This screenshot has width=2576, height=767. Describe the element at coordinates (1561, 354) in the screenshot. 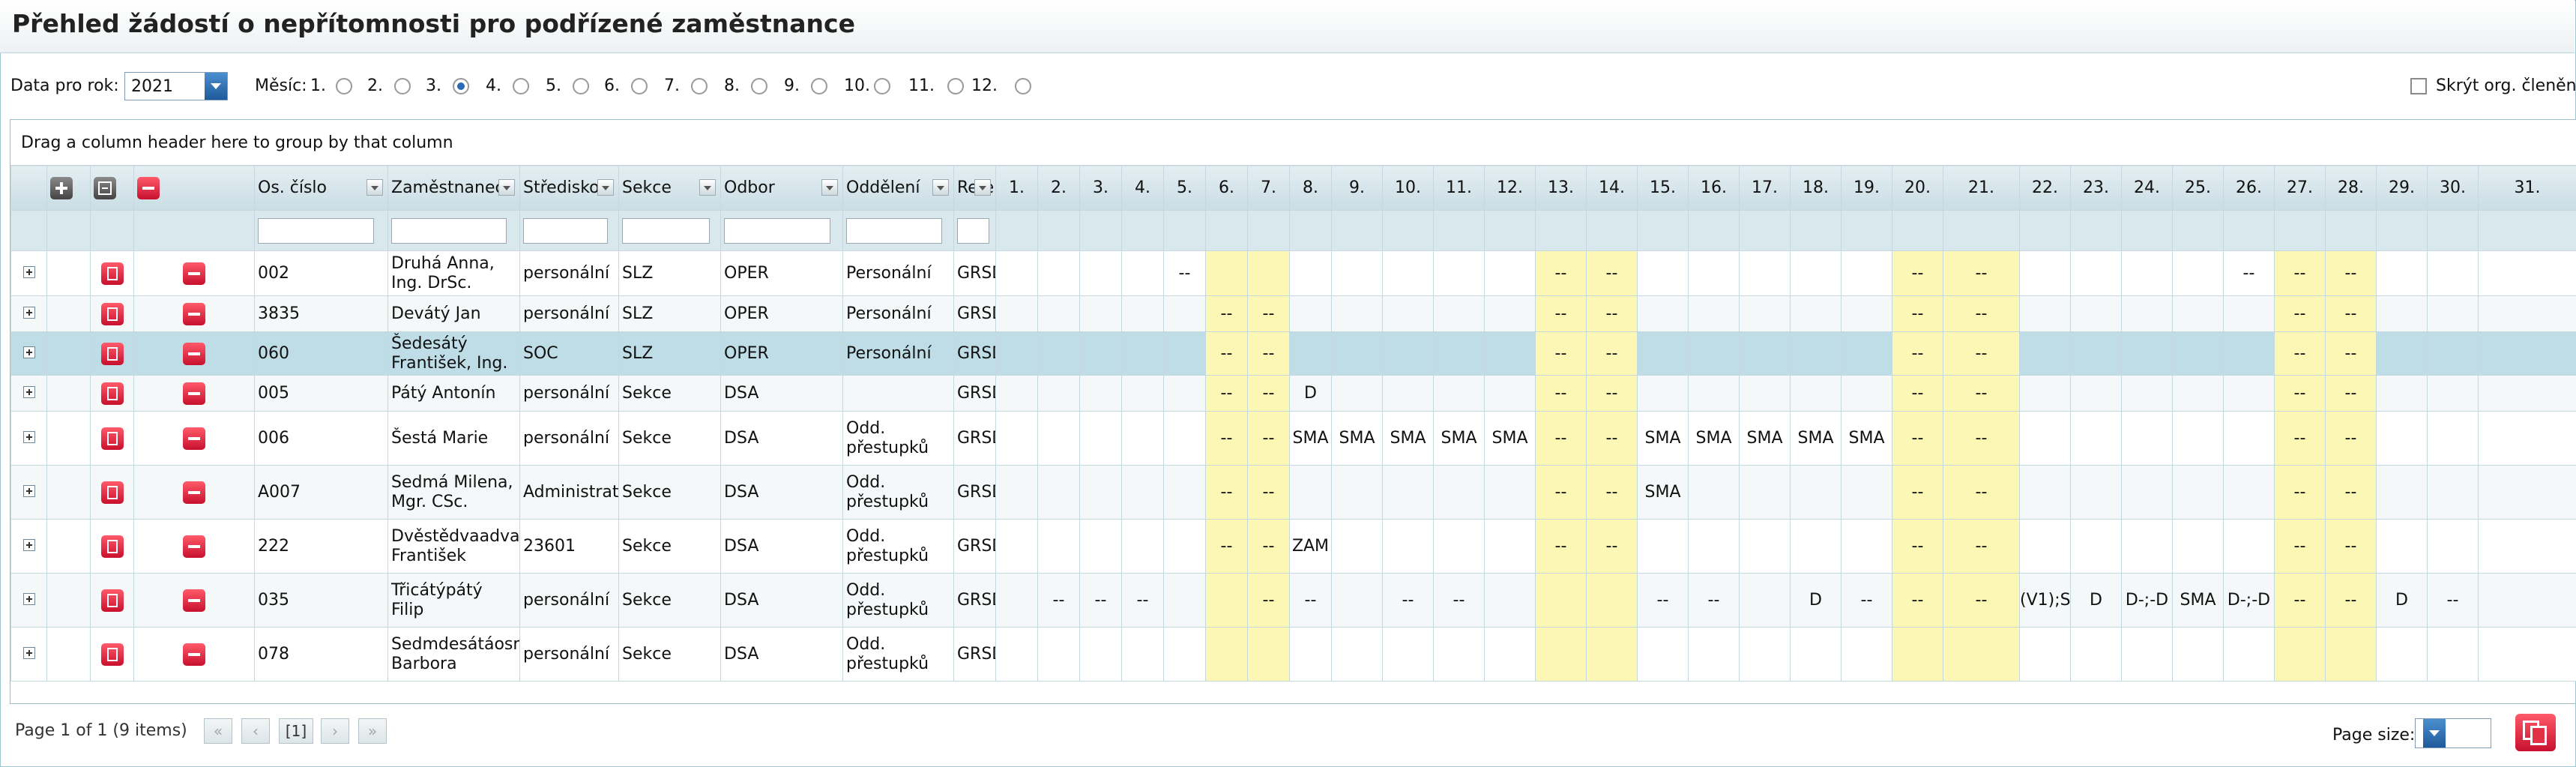

I see `day-cell-13: --` at that location.